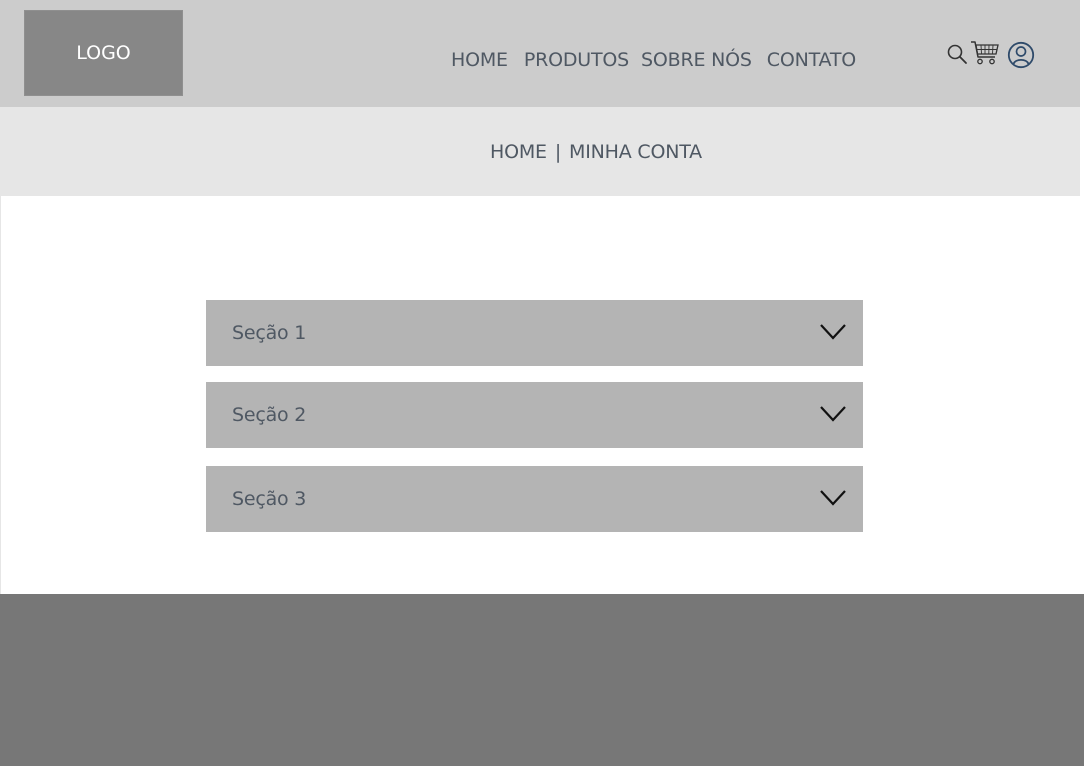 The image size is (1084, 766). I want to click on accordion-section-3: Seção 3, so click(534, 499).